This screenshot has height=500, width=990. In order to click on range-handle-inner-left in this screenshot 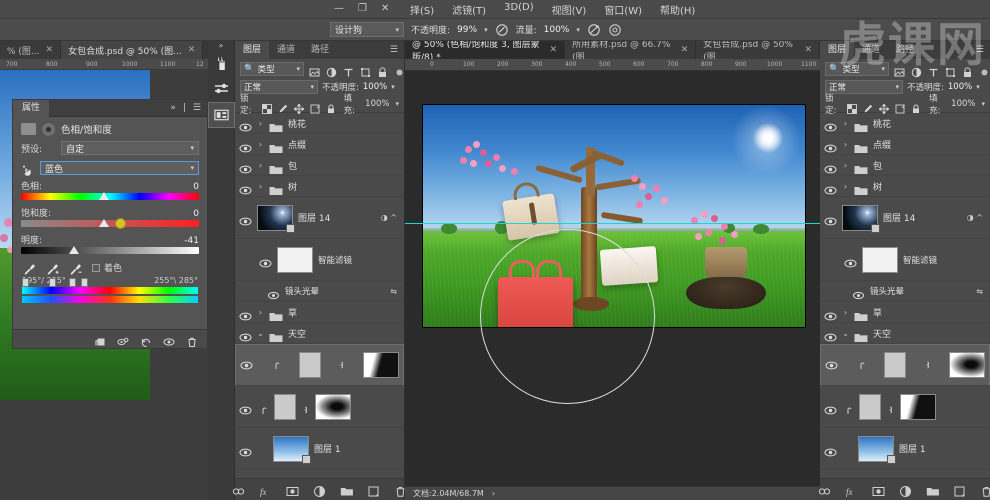, I will do `click(52, 282)`.